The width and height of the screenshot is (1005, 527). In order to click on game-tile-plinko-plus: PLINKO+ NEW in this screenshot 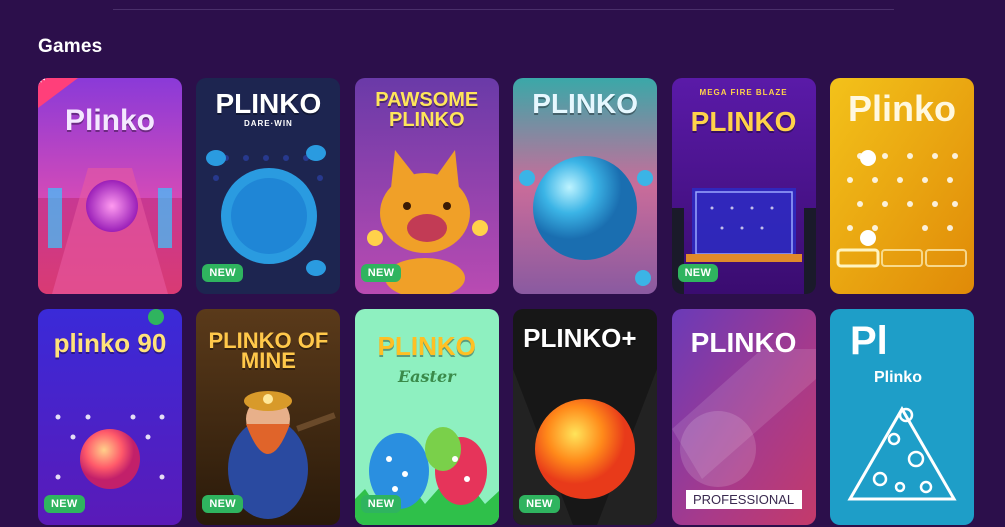, I will do `click(585, 417)`.